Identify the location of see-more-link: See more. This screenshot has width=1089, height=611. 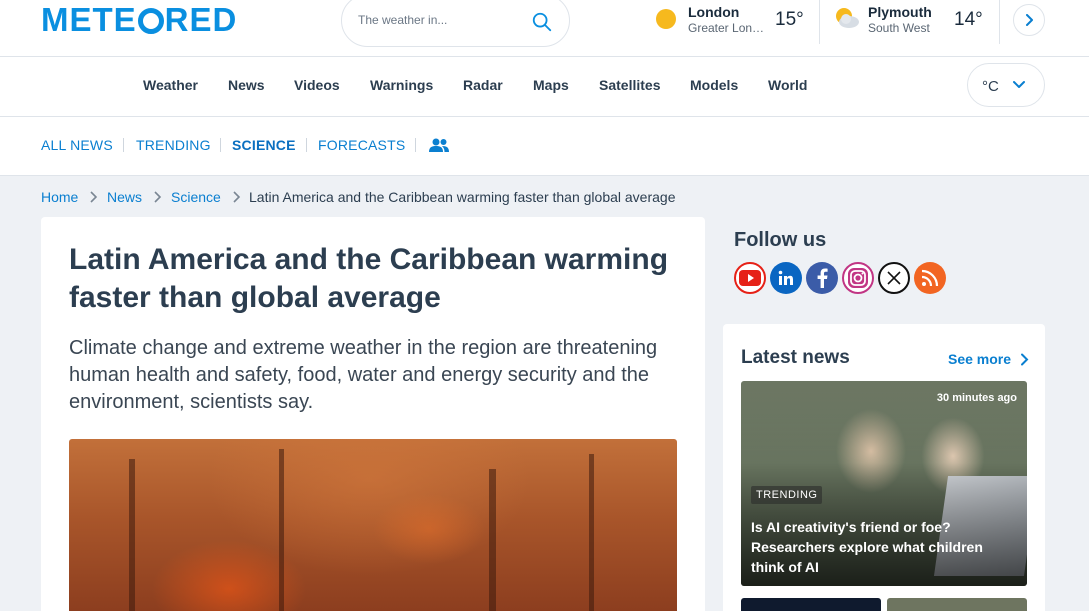
(979, 359).